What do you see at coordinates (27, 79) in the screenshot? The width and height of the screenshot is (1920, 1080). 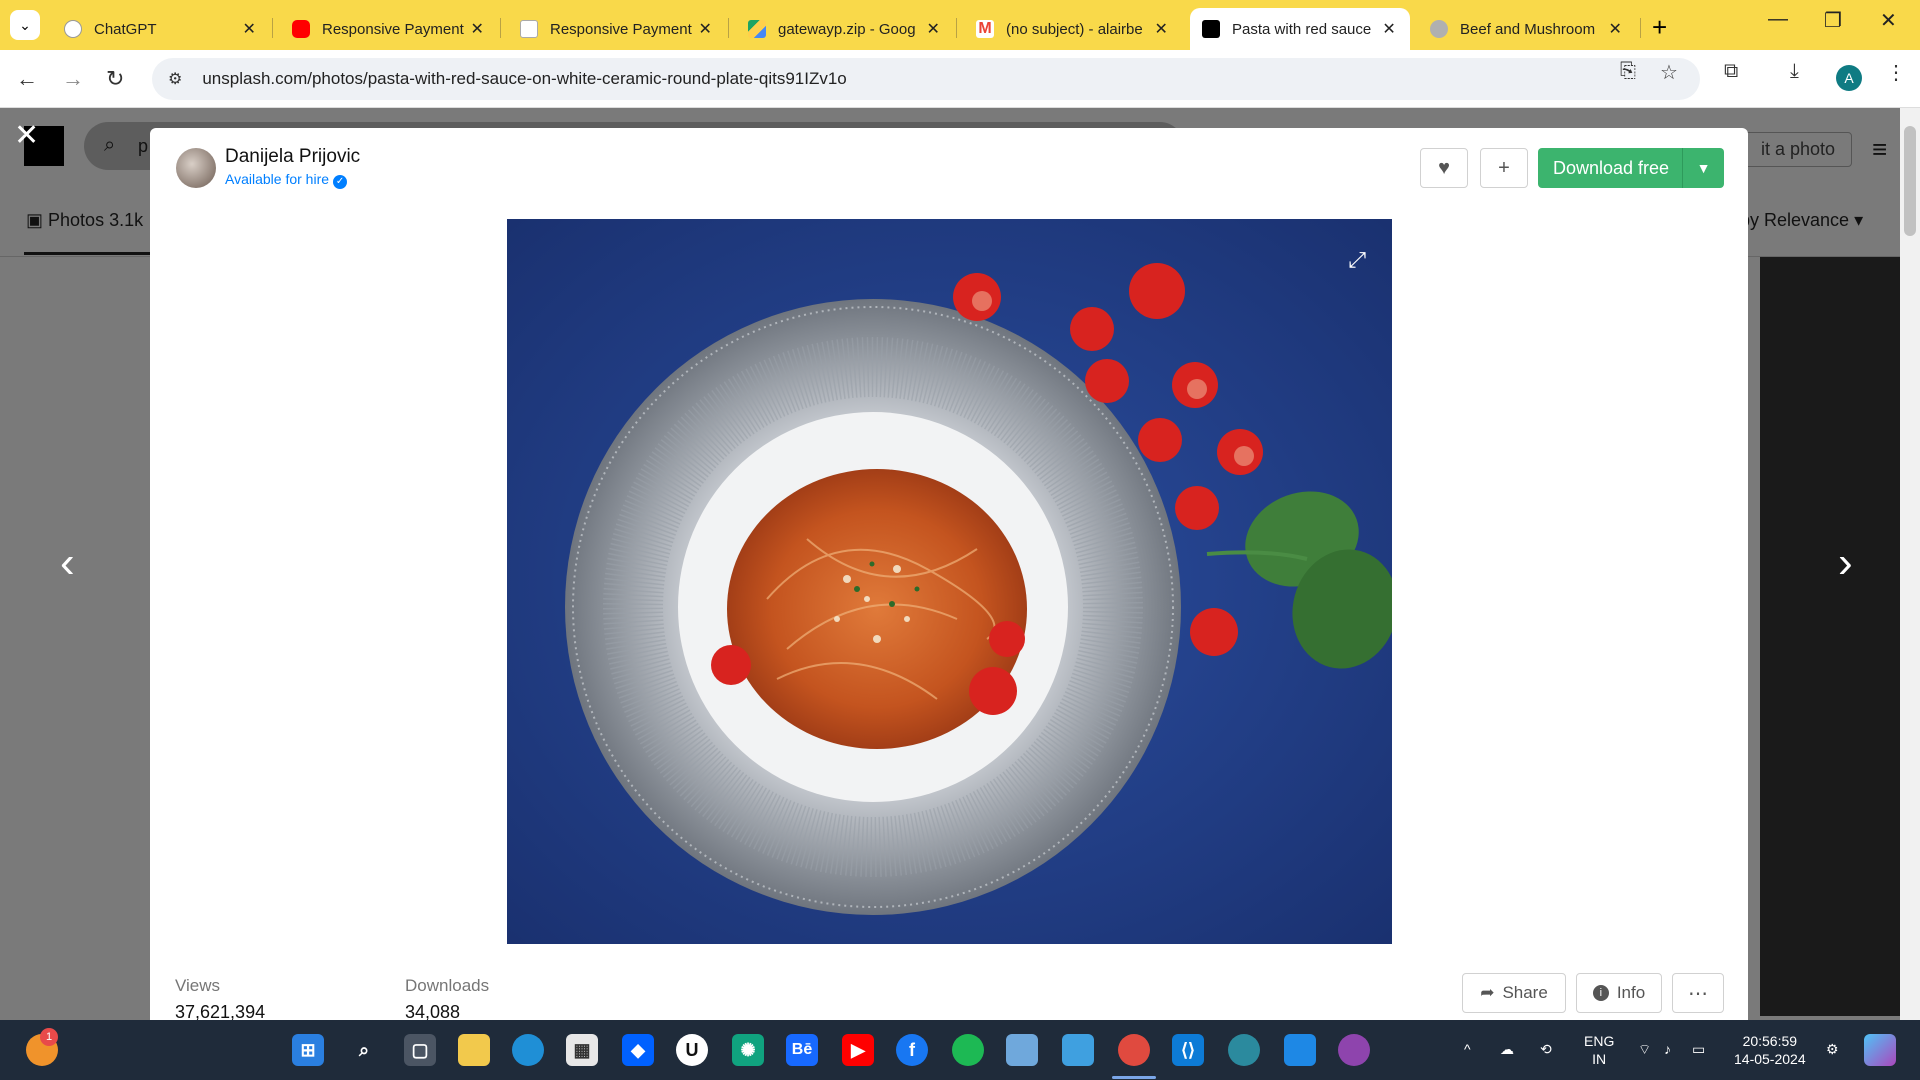 I see `back-button: ←` at bounding box center [27, 79].